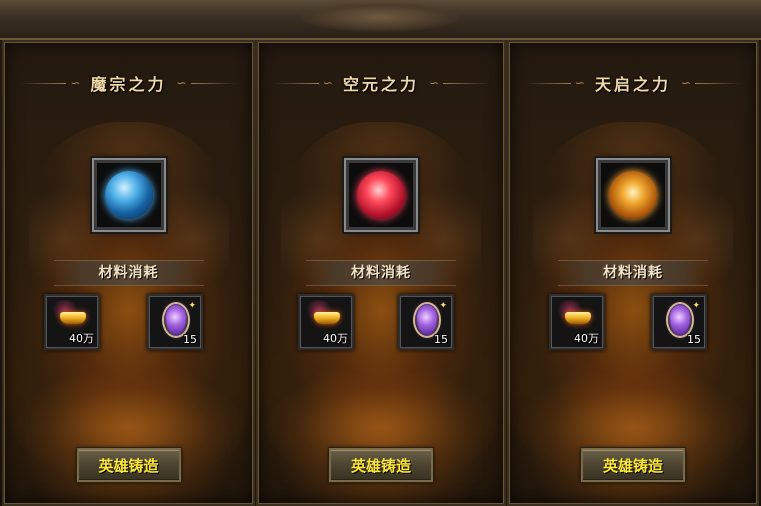  I want to click on panel-title-row: ∽ 天启之力 ∽, so click(633, 83).